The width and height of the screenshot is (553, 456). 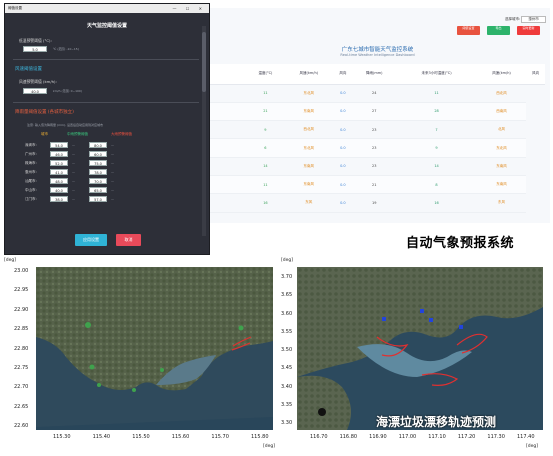 What do you see at coordinates (436, 130) in the screenshot?
I see `table-cell: 7` at bounding box center [436, 130].